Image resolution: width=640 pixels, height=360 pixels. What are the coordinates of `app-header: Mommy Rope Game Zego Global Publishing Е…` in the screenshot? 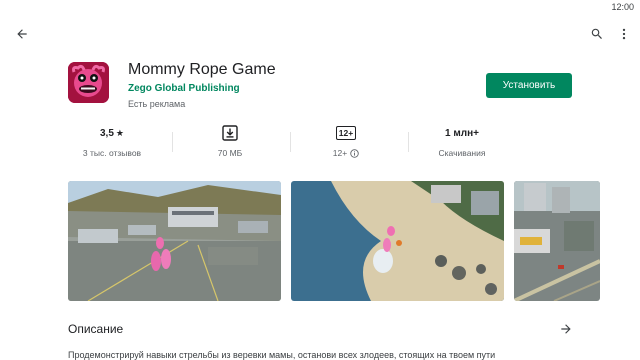 It's located at (328, 85).